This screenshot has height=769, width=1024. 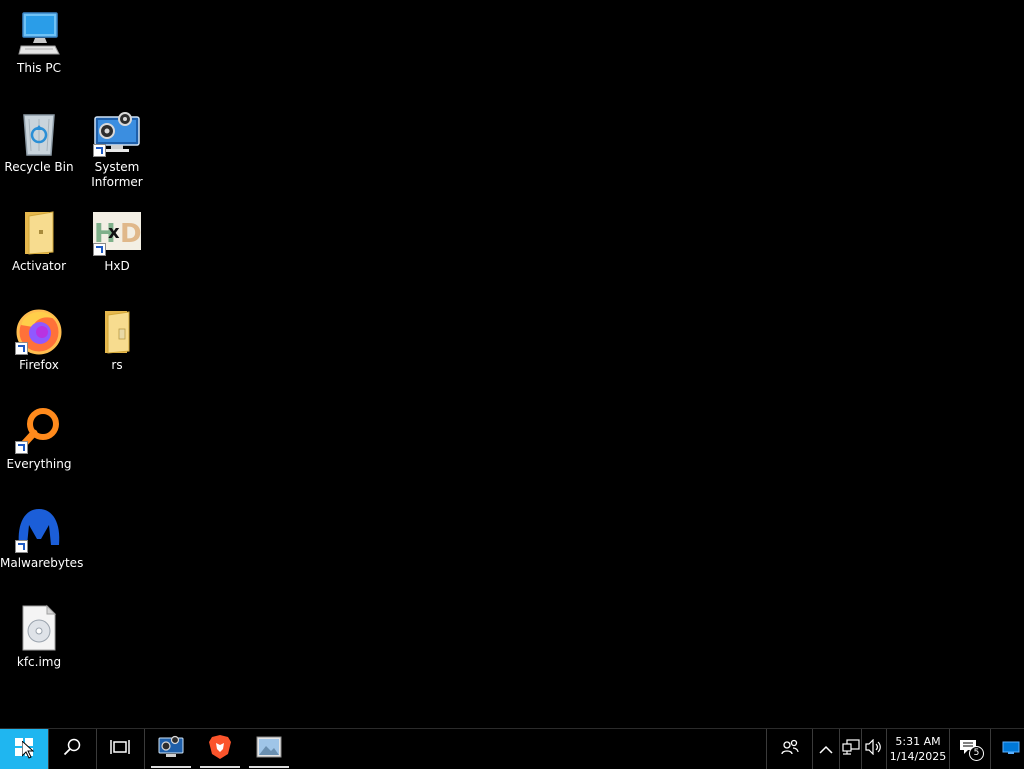 I want to click on people-button, so click(x=789, y=749).